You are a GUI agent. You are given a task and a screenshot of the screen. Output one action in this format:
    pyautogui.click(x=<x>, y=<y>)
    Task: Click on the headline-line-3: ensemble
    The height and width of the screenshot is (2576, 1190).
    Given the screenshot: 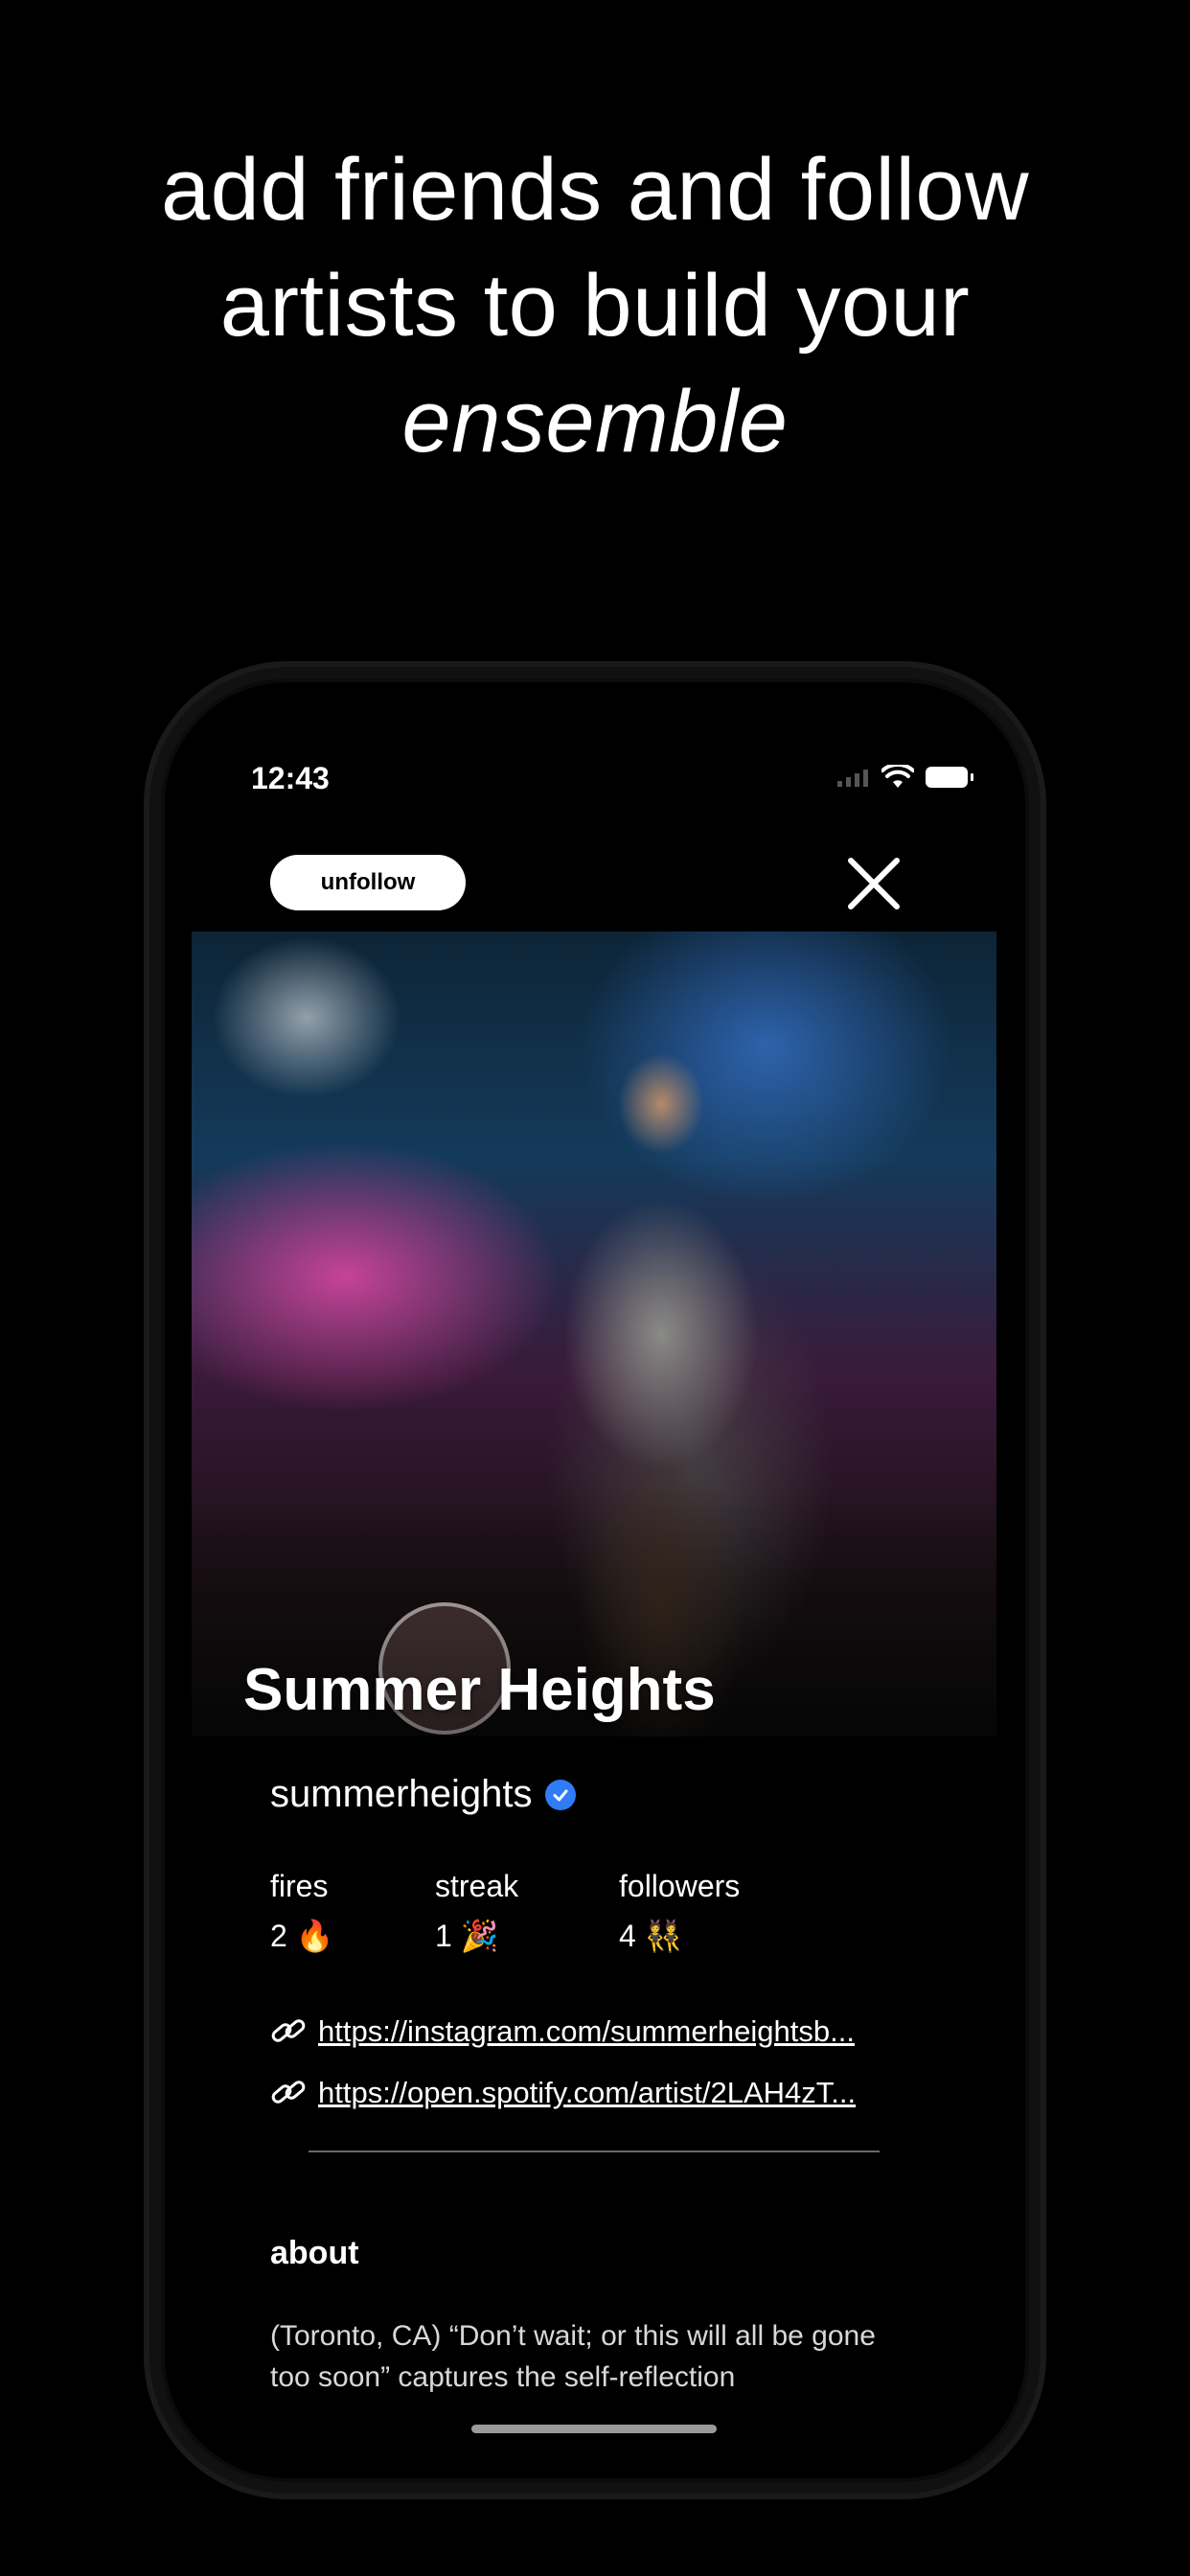 What is the action you would take?
    pyautogui.click(x=595, y=422)
    